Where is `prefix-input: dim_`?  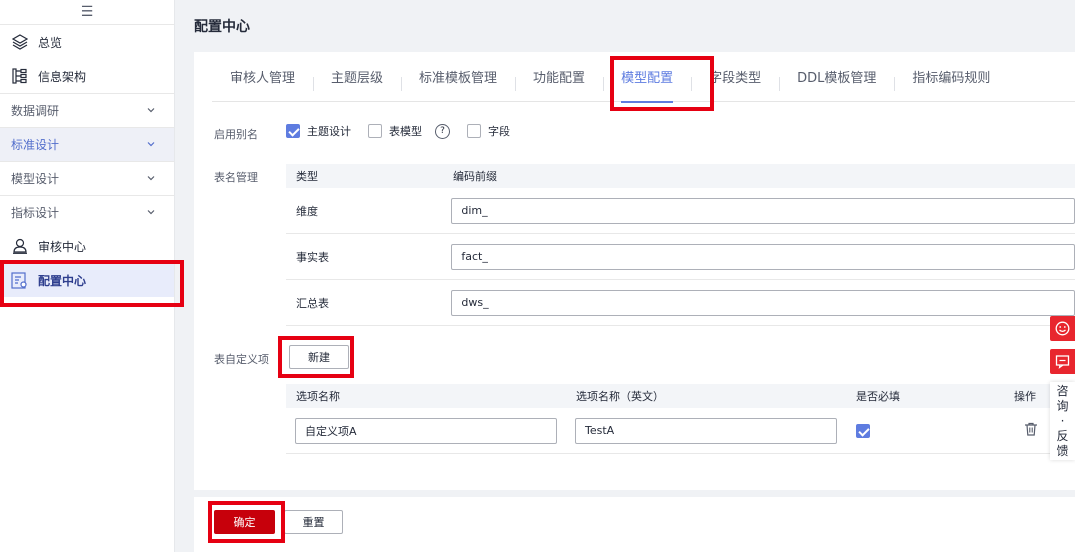
prefix-input: dim_ is located at coordinates (763, 210).